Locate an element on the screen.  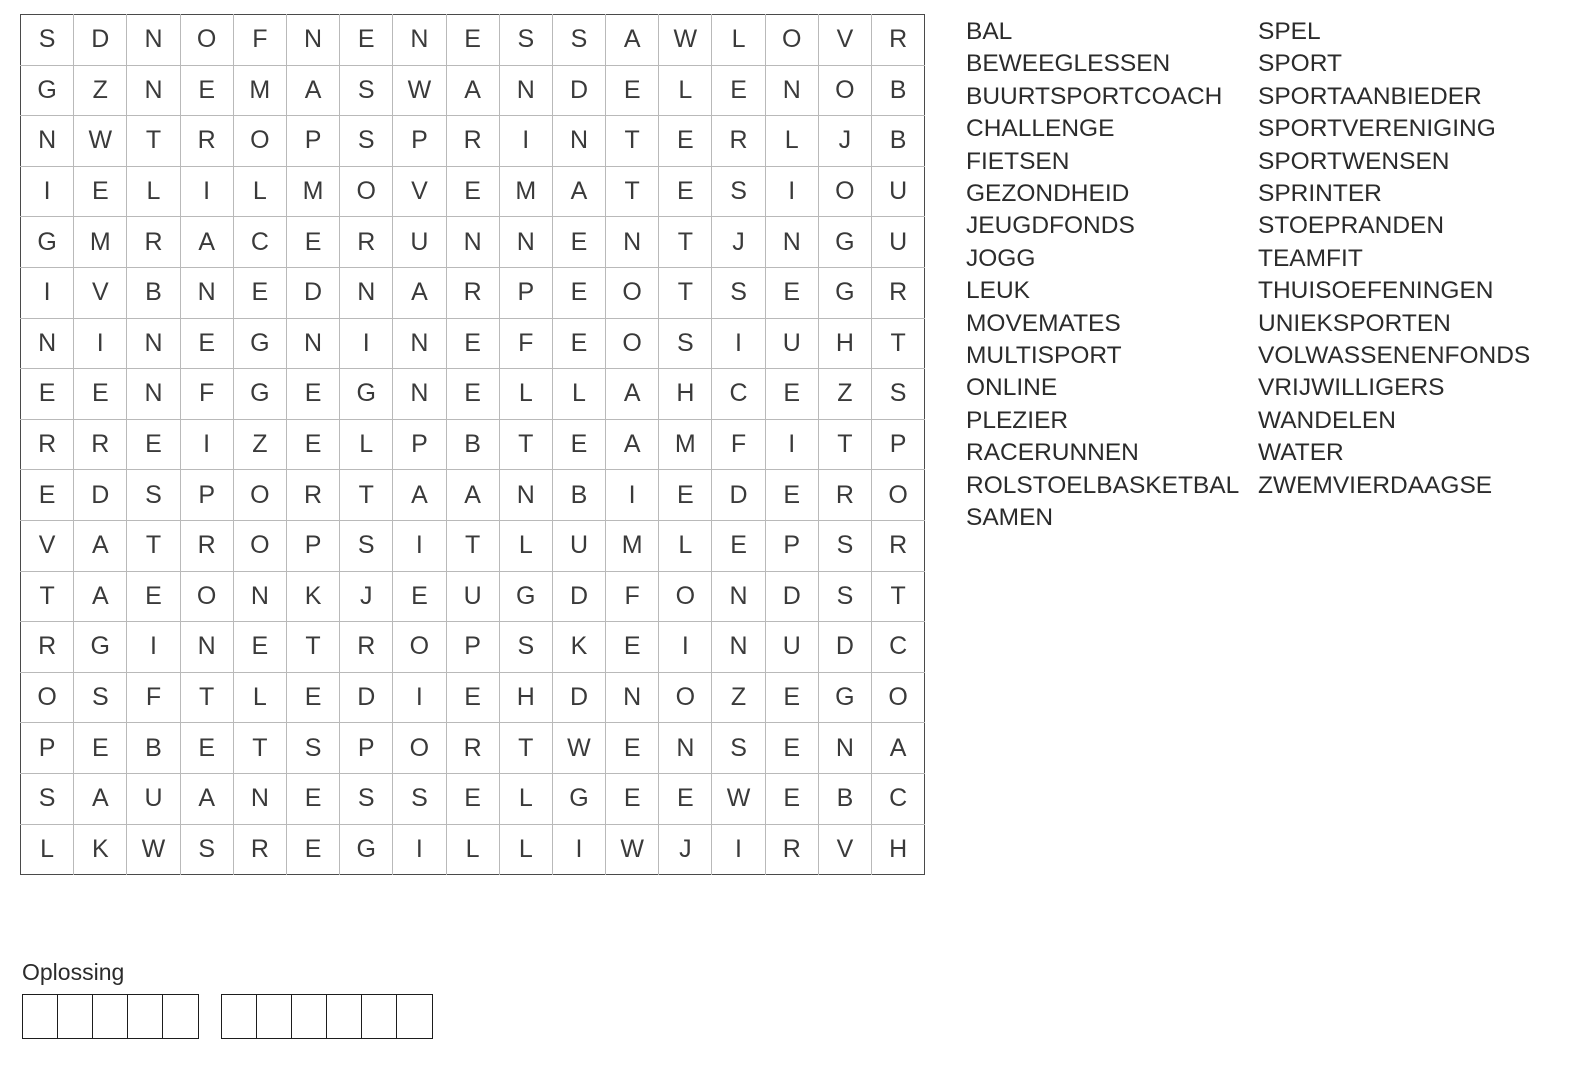
word-list-item: THUISOEFENINGEN is located at coordinates (1408, 291).